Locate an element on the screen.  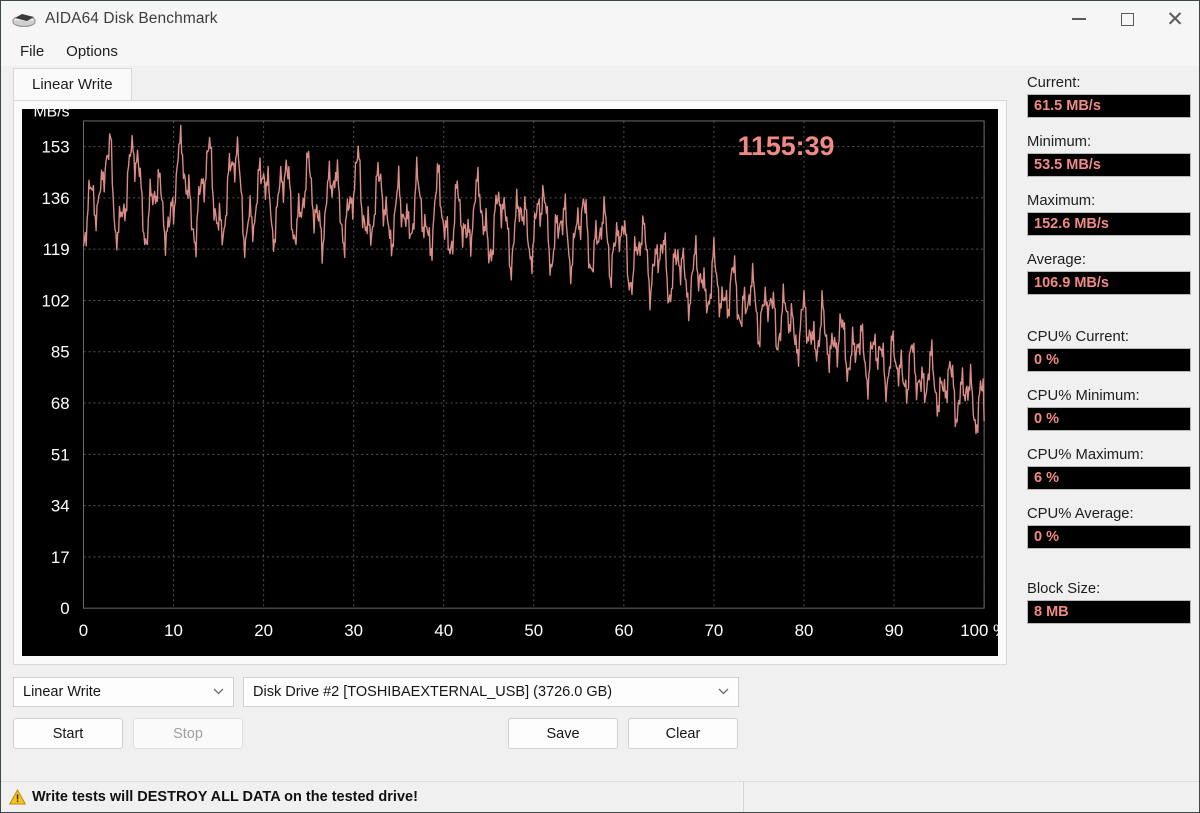
y-axis-tick-label: 51 is located at coordinates (60, 454).